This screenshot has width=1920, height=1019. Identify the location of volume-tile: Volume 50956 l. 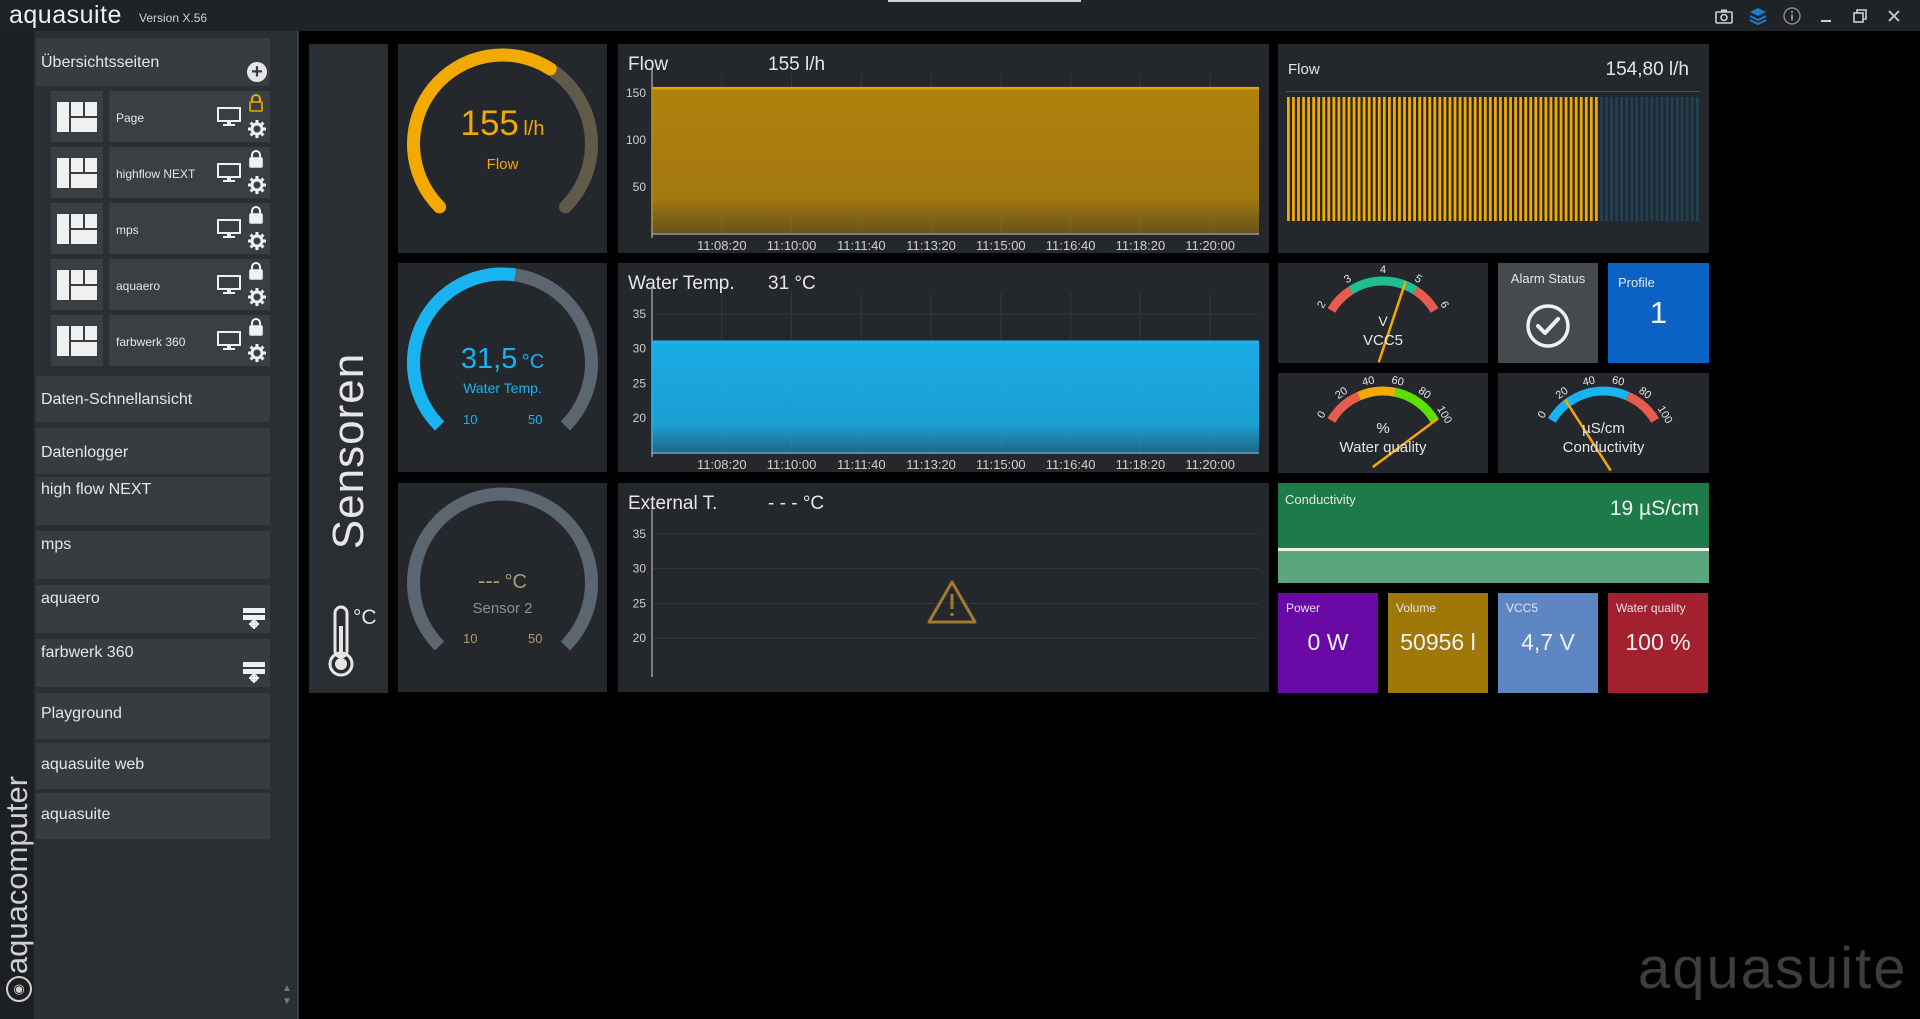
(1438, 643).